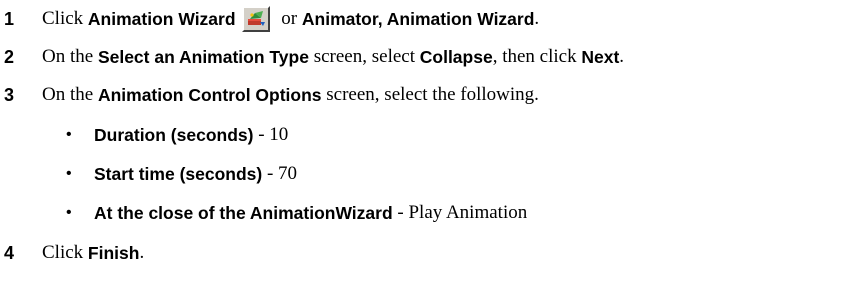 This screenshot has height=292, width=849. What do you see at coordinates (271, 134) in the screenshot?
I see `option-value: - 10` at bounding box center [271, 134].